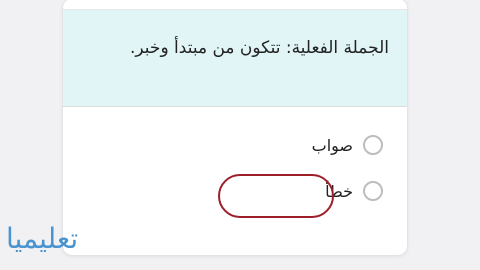 This screenshot has height=270, width=480. Describe the element at coordinates (276, 196) in the screenshot. I see `answer-highlight-ring` at that location.